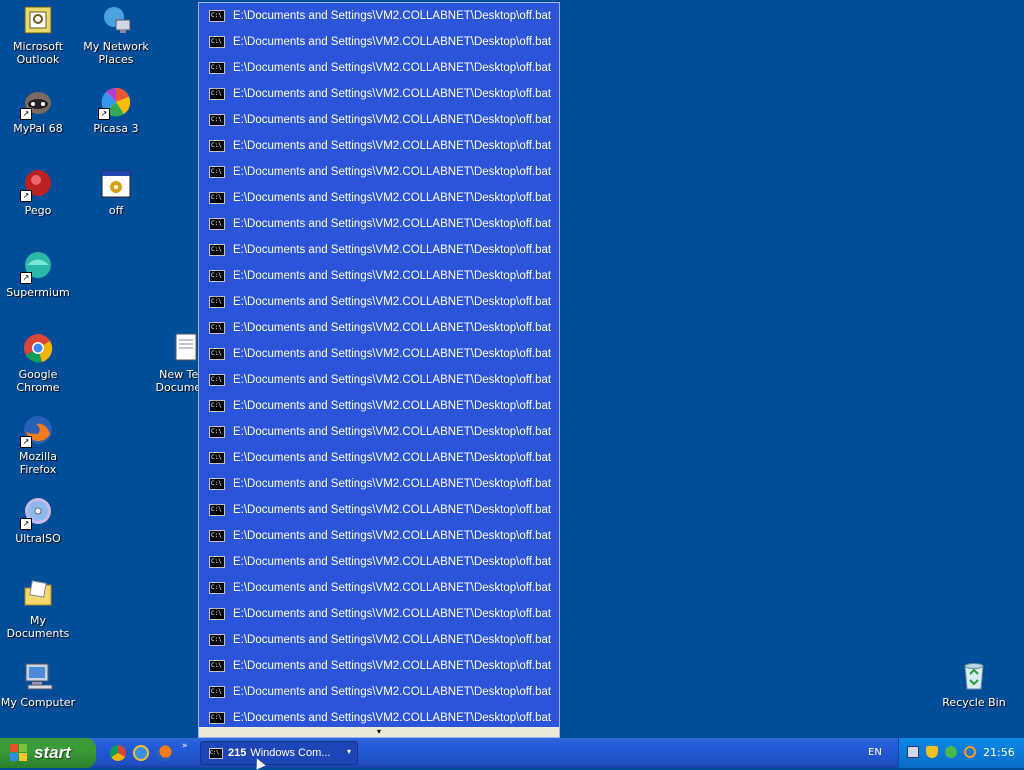  Describe the element at coordinates (951, 752) in the screenshot. I see `update-icon` at that location.